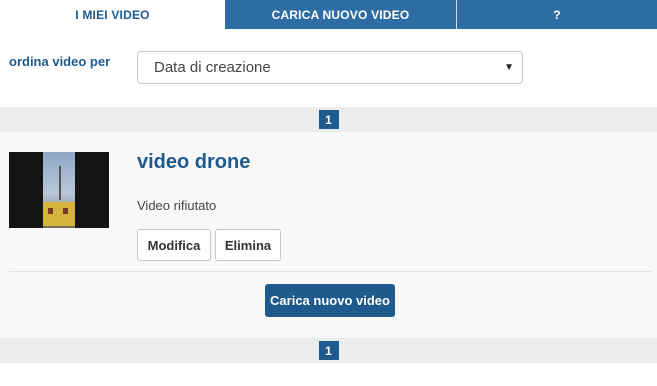 The height and width of the screenshot is (386, 657). Describe the element at coordinates (60, 61) in the screenshot. I see `sort-label: ordina video per` at that location.